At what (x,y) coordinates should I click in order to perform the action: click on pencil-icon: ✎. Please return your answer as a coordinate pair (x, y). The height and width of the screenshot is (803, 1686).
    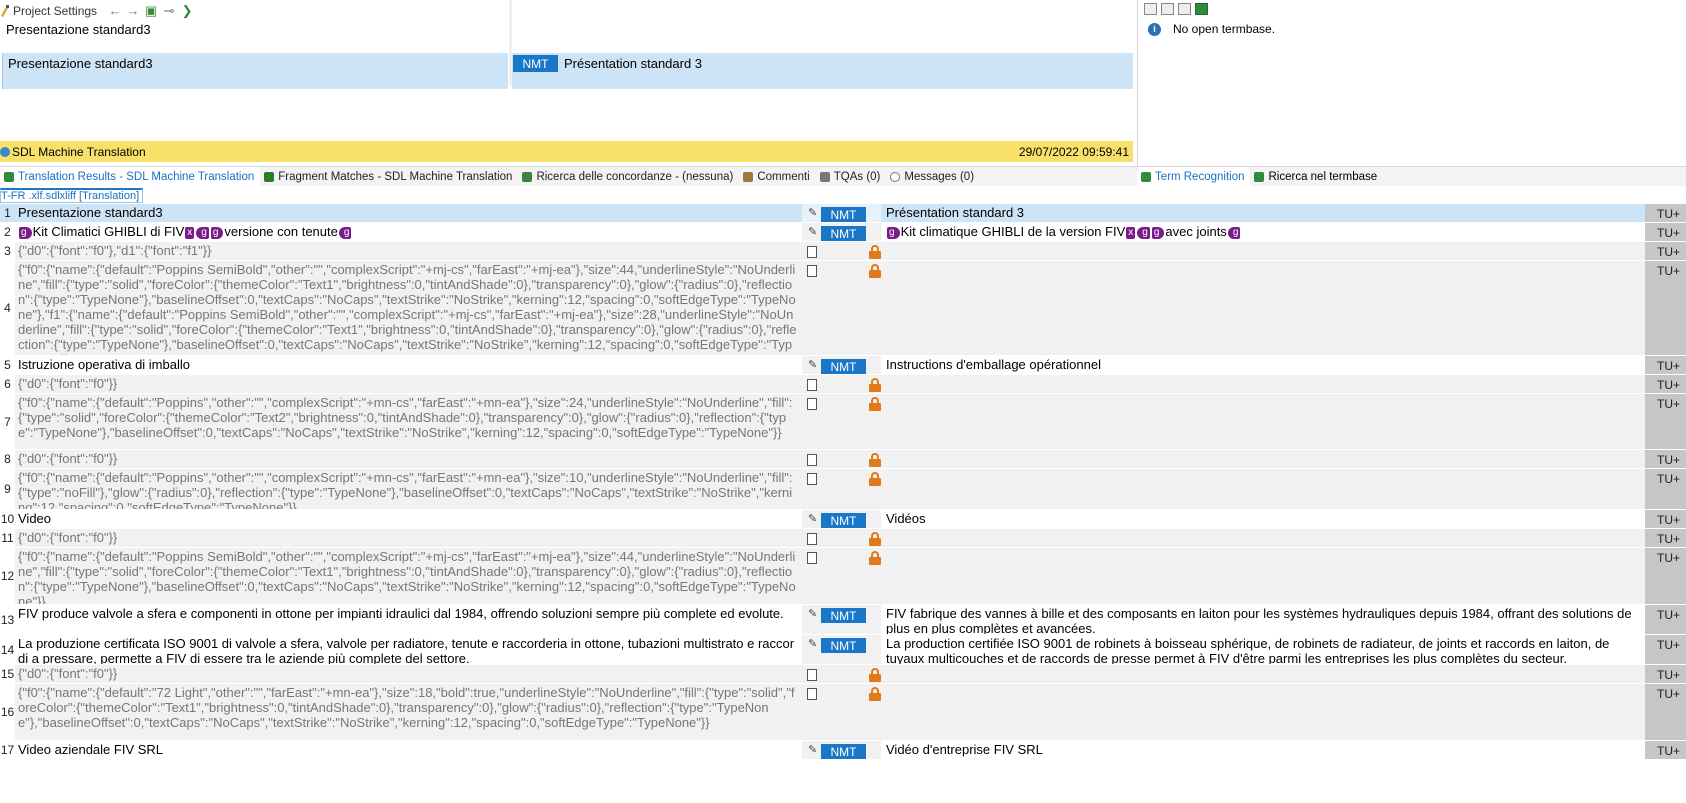
    Looking at the image, I should click on (813, 519).